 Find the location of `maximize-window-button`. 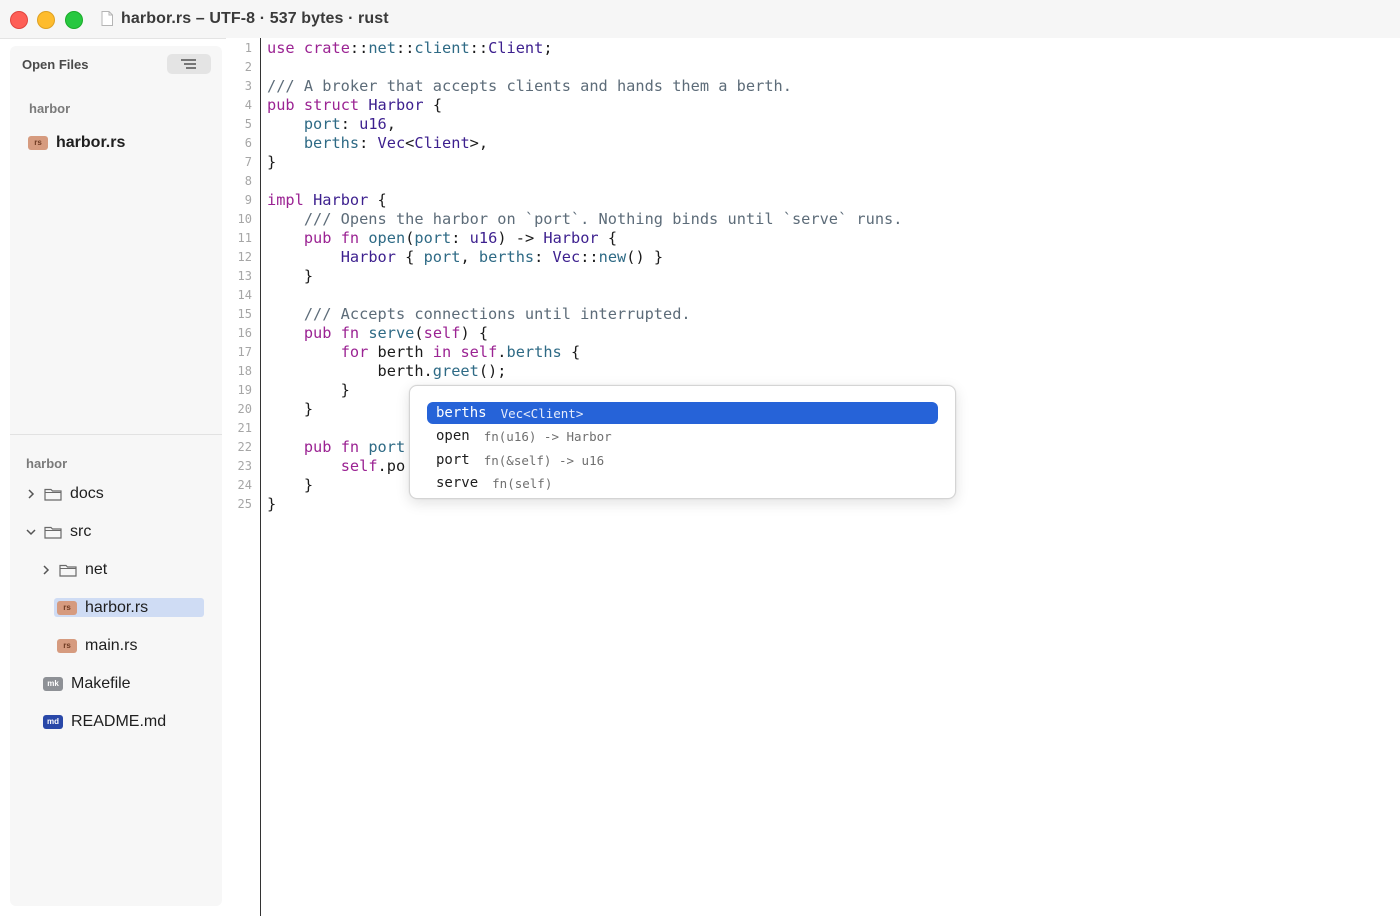

maximize-window-button is located at coordinates (74, 20).